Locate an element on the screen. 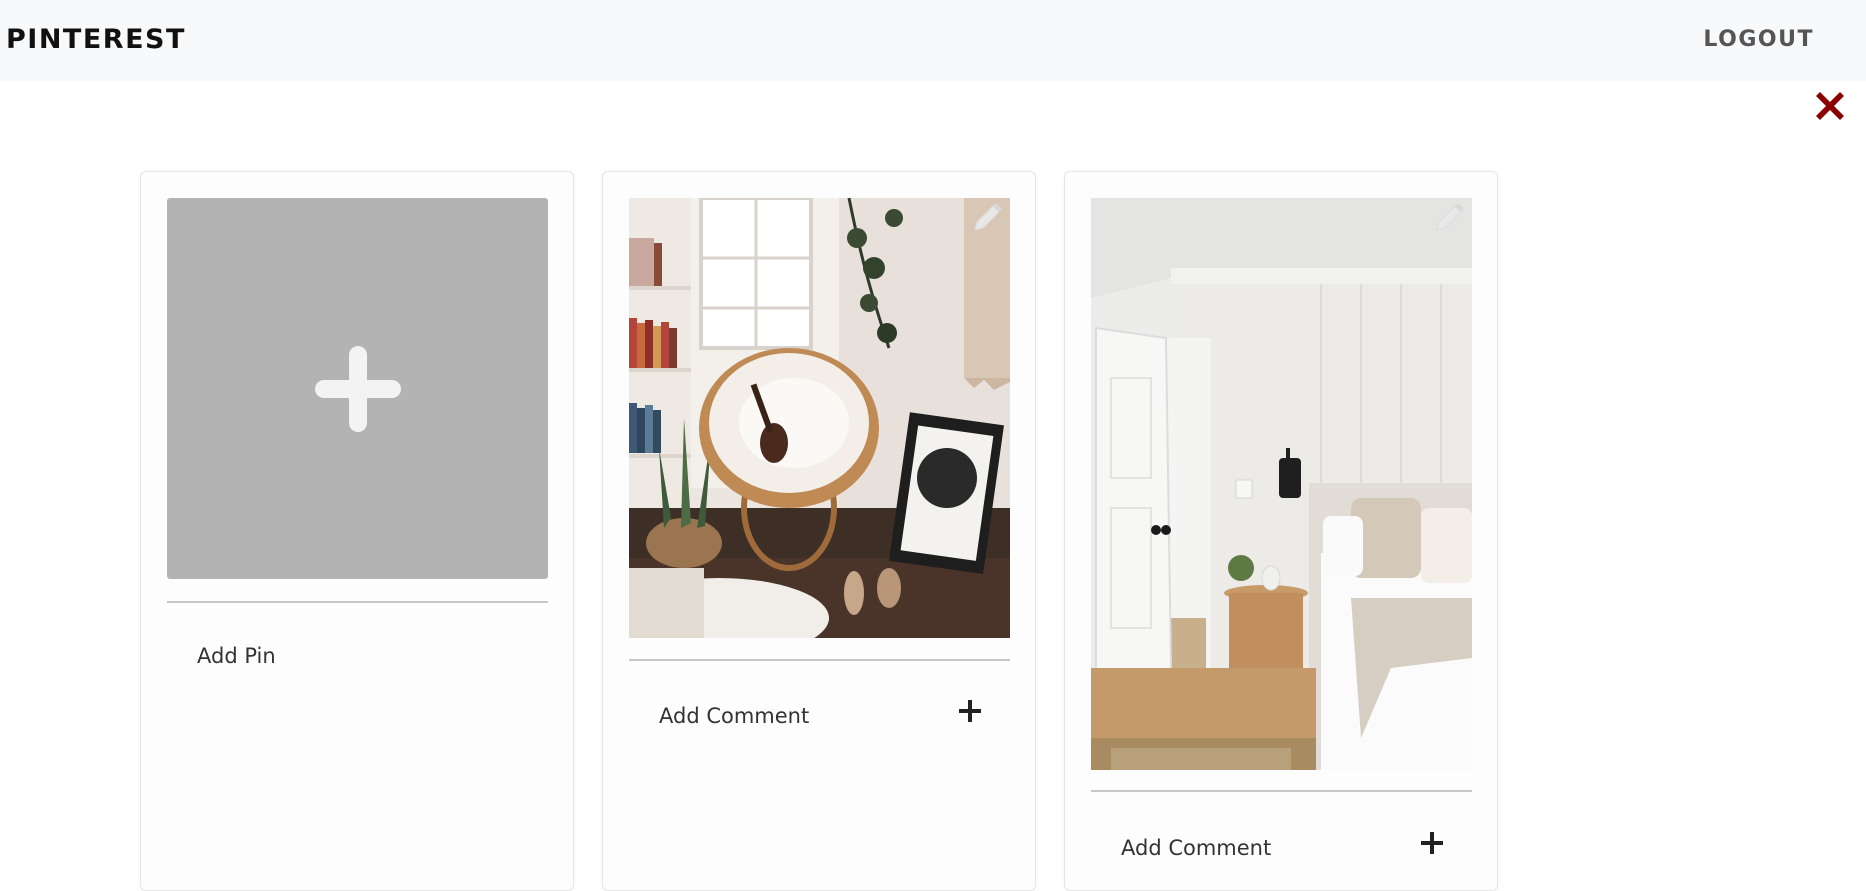  navbar: PINTEREST LOGOUT is located at coordinates (933, 40).